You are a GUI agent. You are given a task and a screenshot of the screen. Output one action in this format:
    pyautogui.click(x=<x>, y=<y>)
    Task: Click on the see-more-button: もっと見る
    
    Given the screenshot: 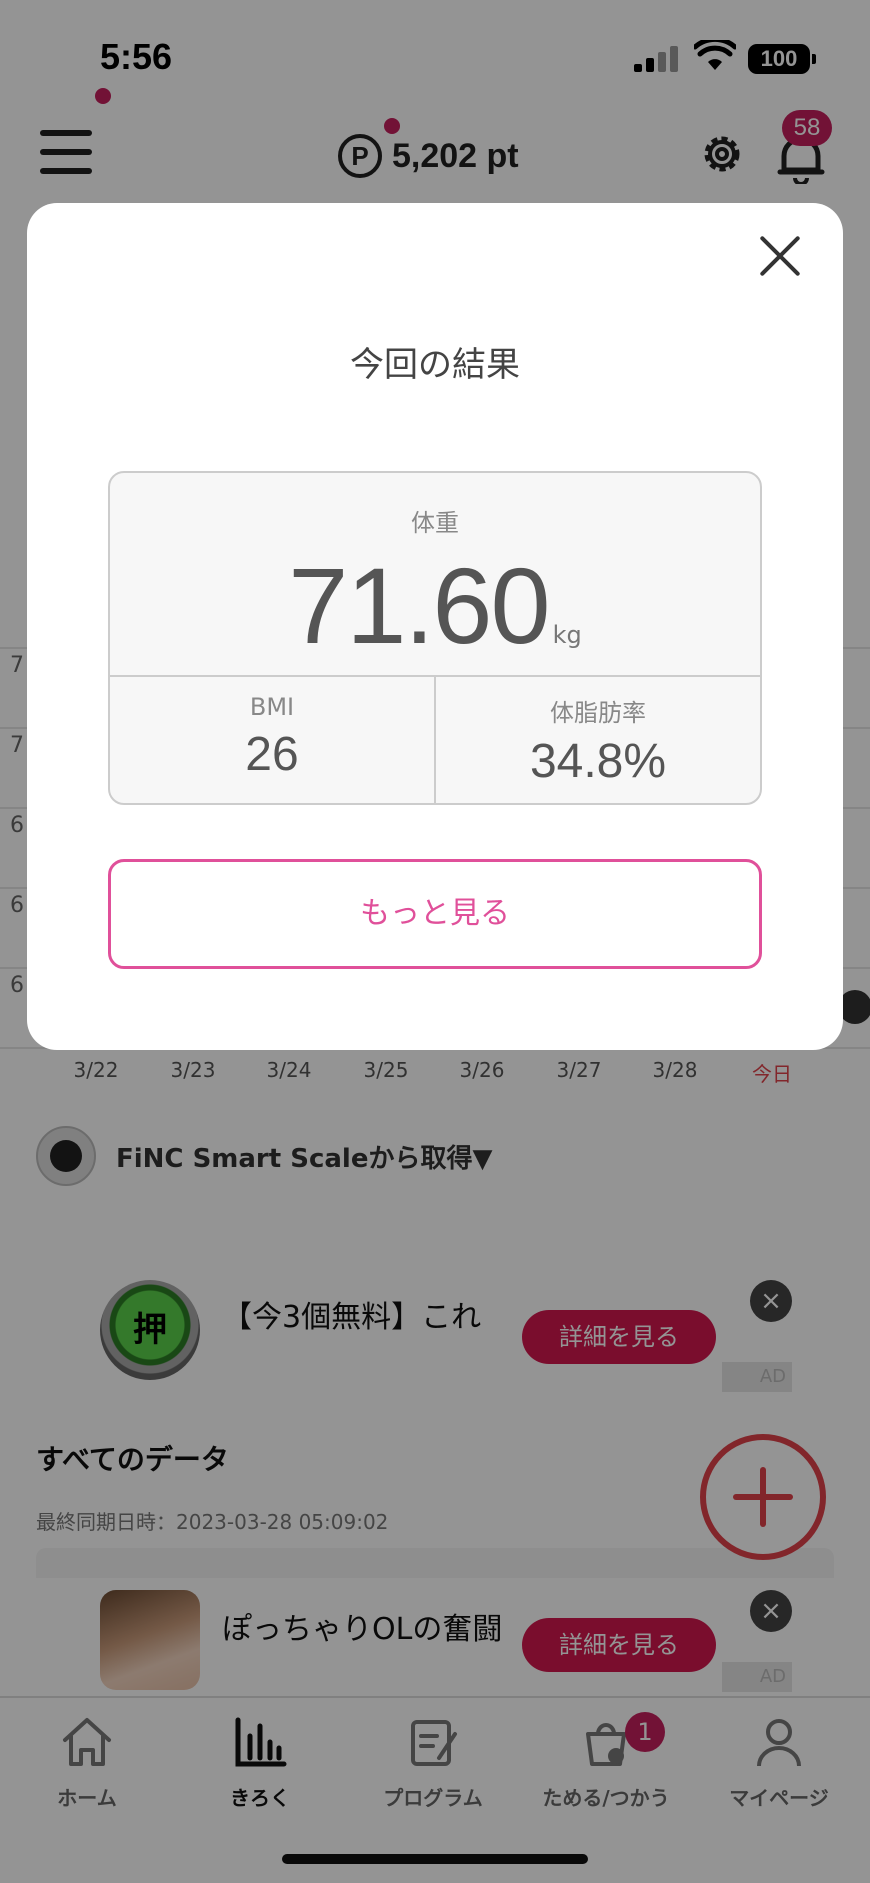 What is the action you would take?
    pyautogui.click(x=435, y=914)
    